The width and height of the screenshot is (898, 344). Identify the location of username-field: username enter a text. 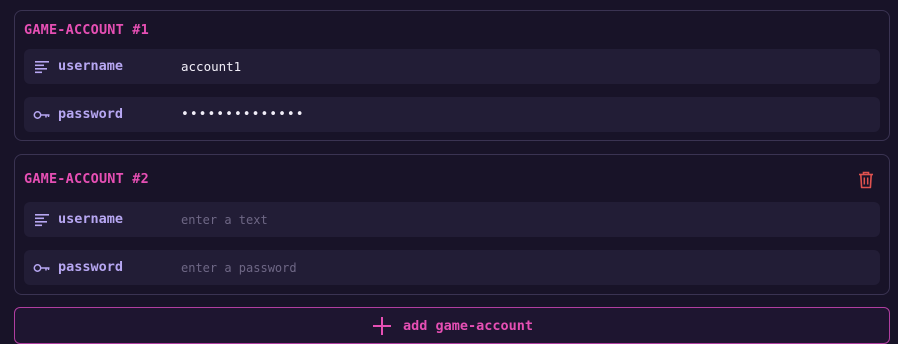
(452, 219).